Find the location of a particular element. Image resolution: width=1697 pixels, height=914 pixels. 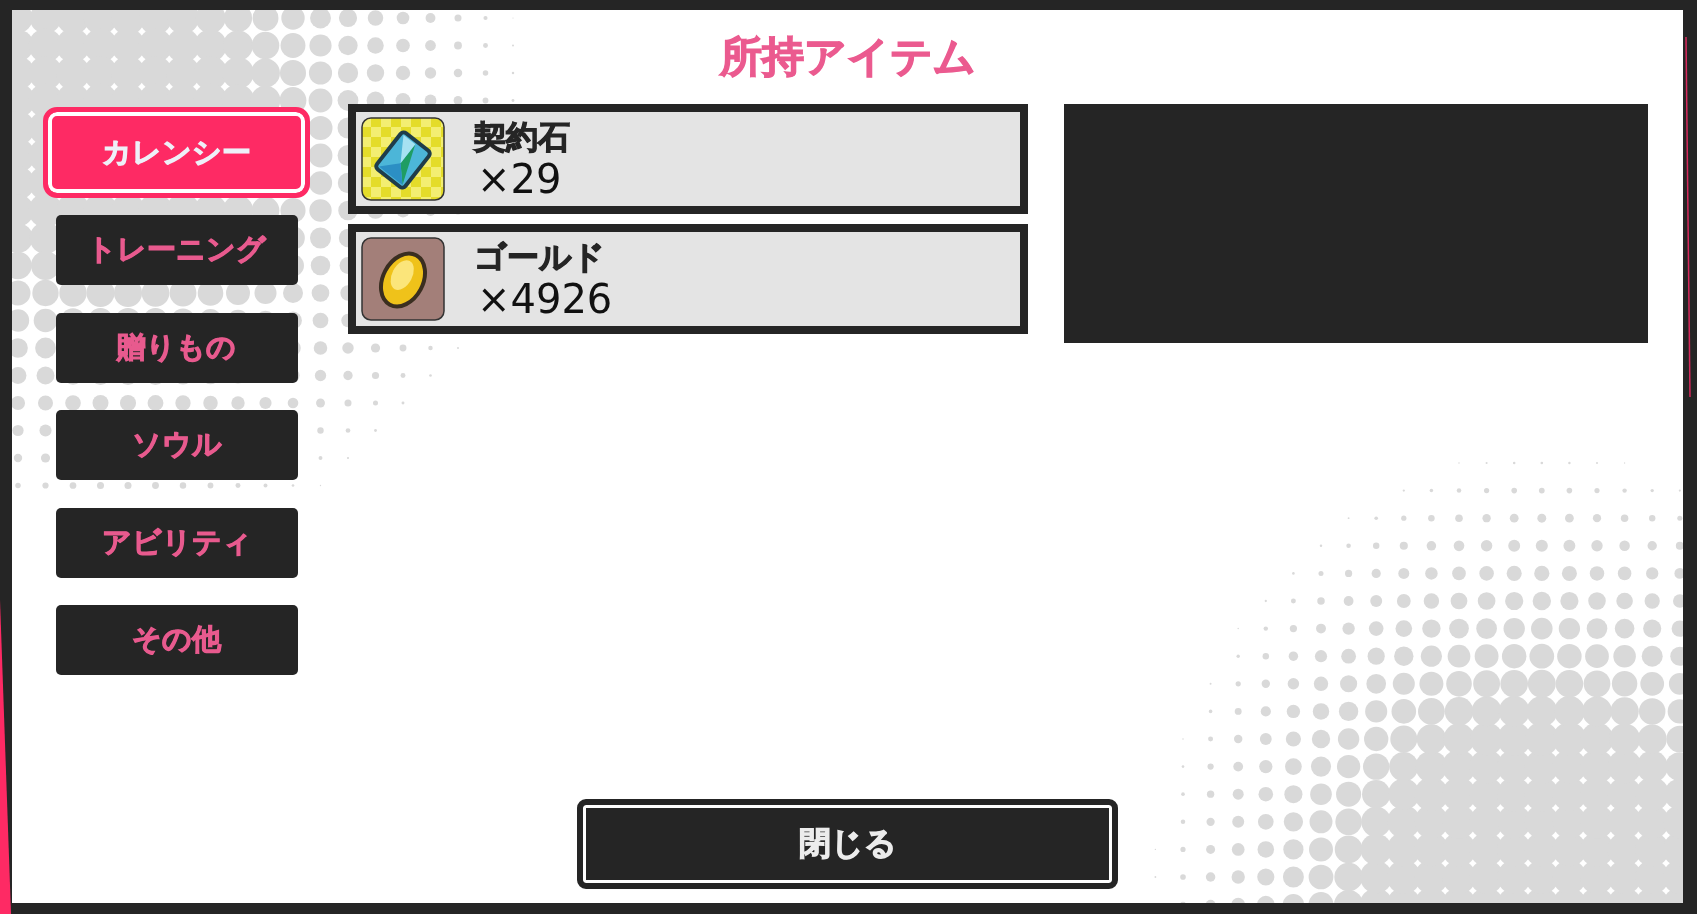

category-tab: トレーニング is located at coordinates (176, 250).